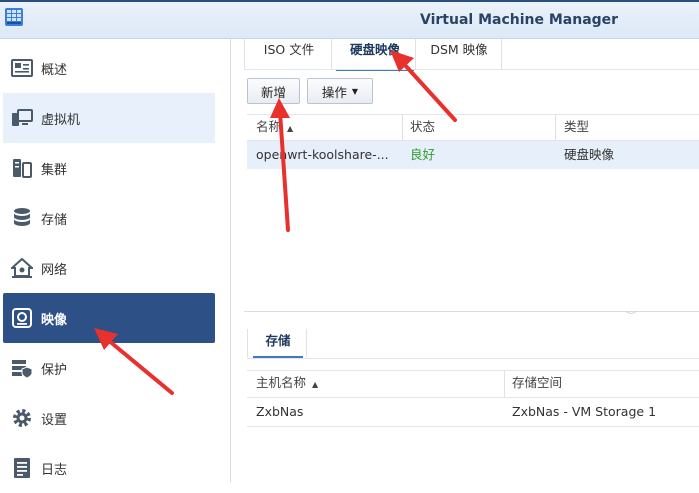  What do you see at coordinates (375, 55) in the screenshot?
I see `tab-disk-images: 硬盘映像` at bounding box center [375, 55].